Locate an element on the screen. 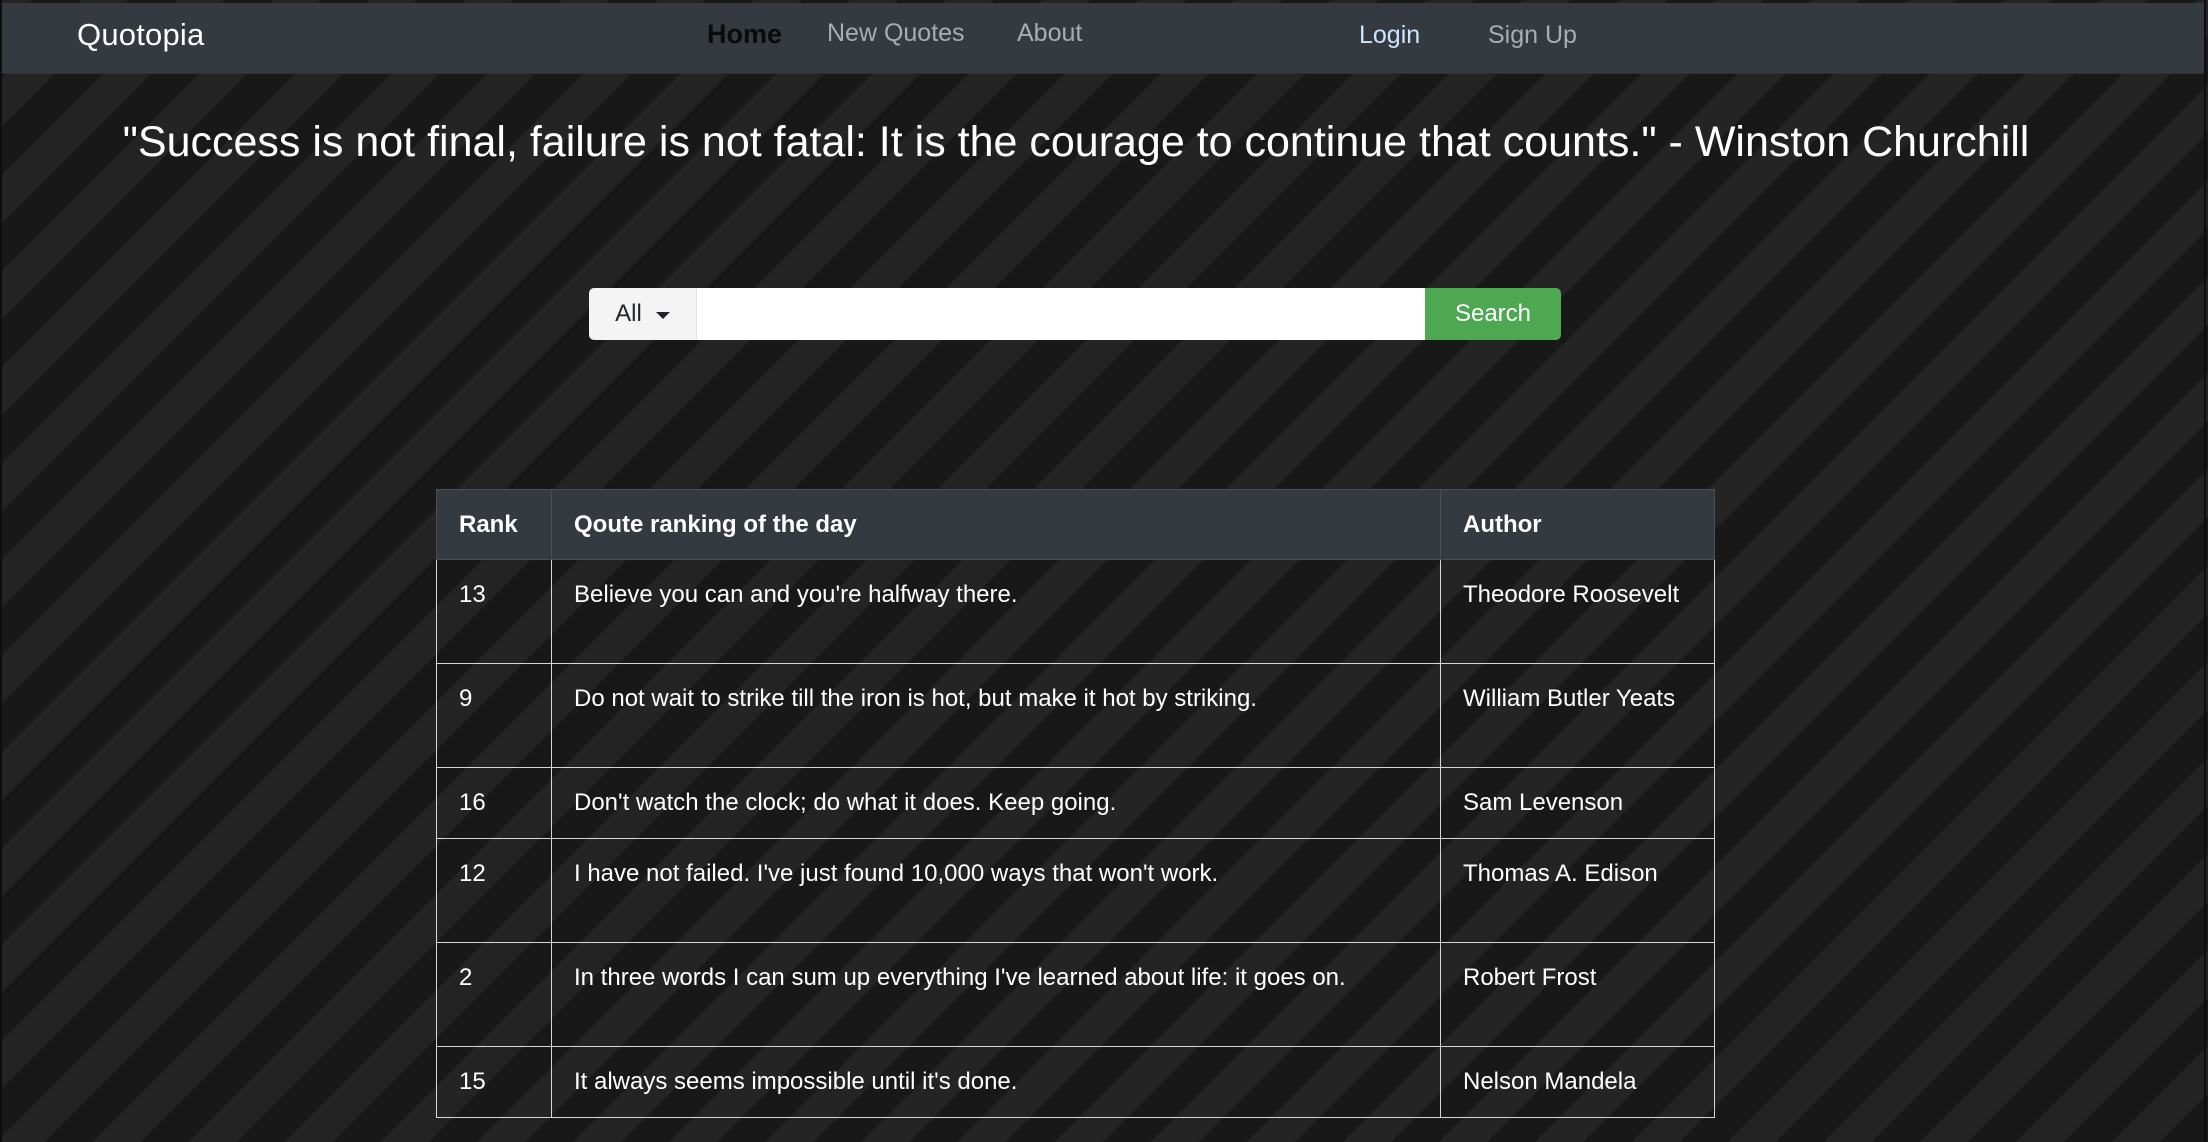  author-cell: William Butler Yeats is located at coordinates (1577, 715).